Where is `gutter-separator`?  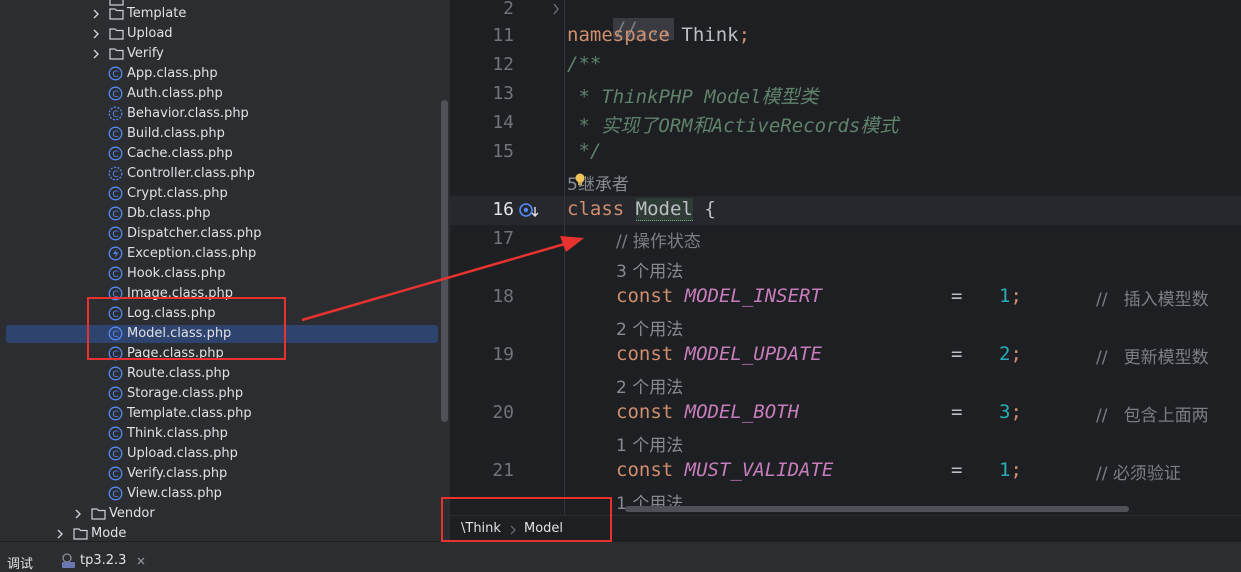
gutter-separator is located at coordinates (564, 257).